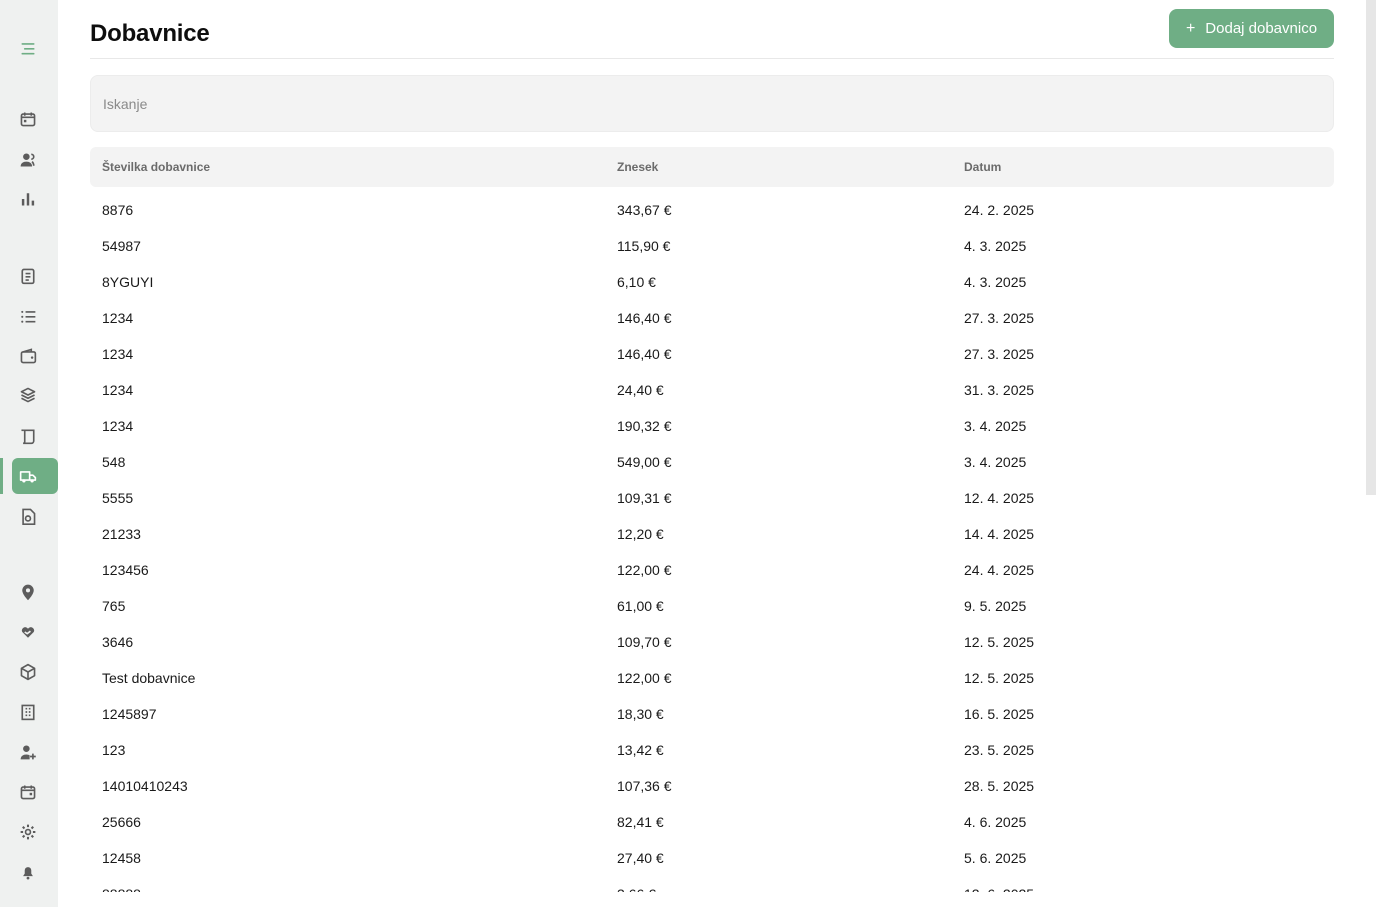 The image size is (1386, 907). What do you see at coordinates (1251, 28) in the screenshot?
I see `add-delivery-note-button: + Dodaj dobavnico` at bounding box center [1251, 28].